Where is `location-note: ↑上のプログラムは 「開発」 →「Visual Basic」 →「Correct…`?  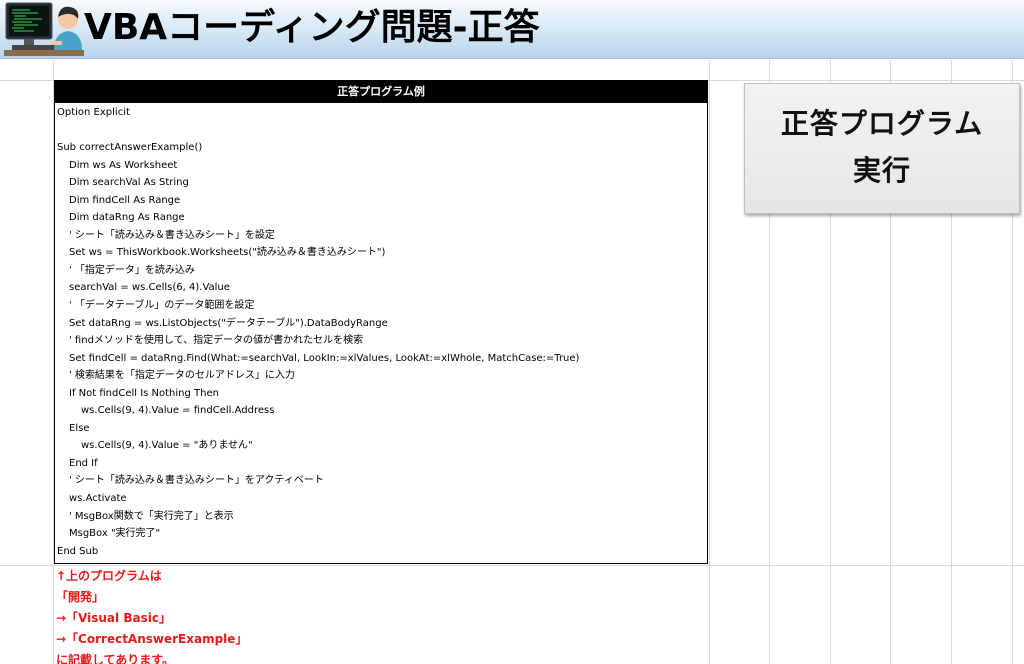 location-note: ↑上のプログラムは 「開発」 →「Visual Basic」 →「Correct… is located at coordinates (206, 615).